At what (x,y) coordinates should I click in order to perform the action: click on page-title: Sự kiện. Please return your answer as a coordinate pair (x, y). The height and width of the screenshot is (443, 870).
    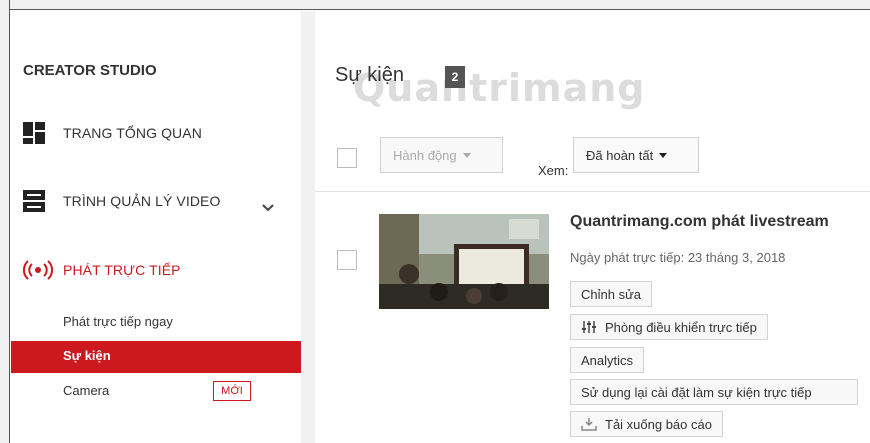
    Looking at the image, I should click on (369, 75).